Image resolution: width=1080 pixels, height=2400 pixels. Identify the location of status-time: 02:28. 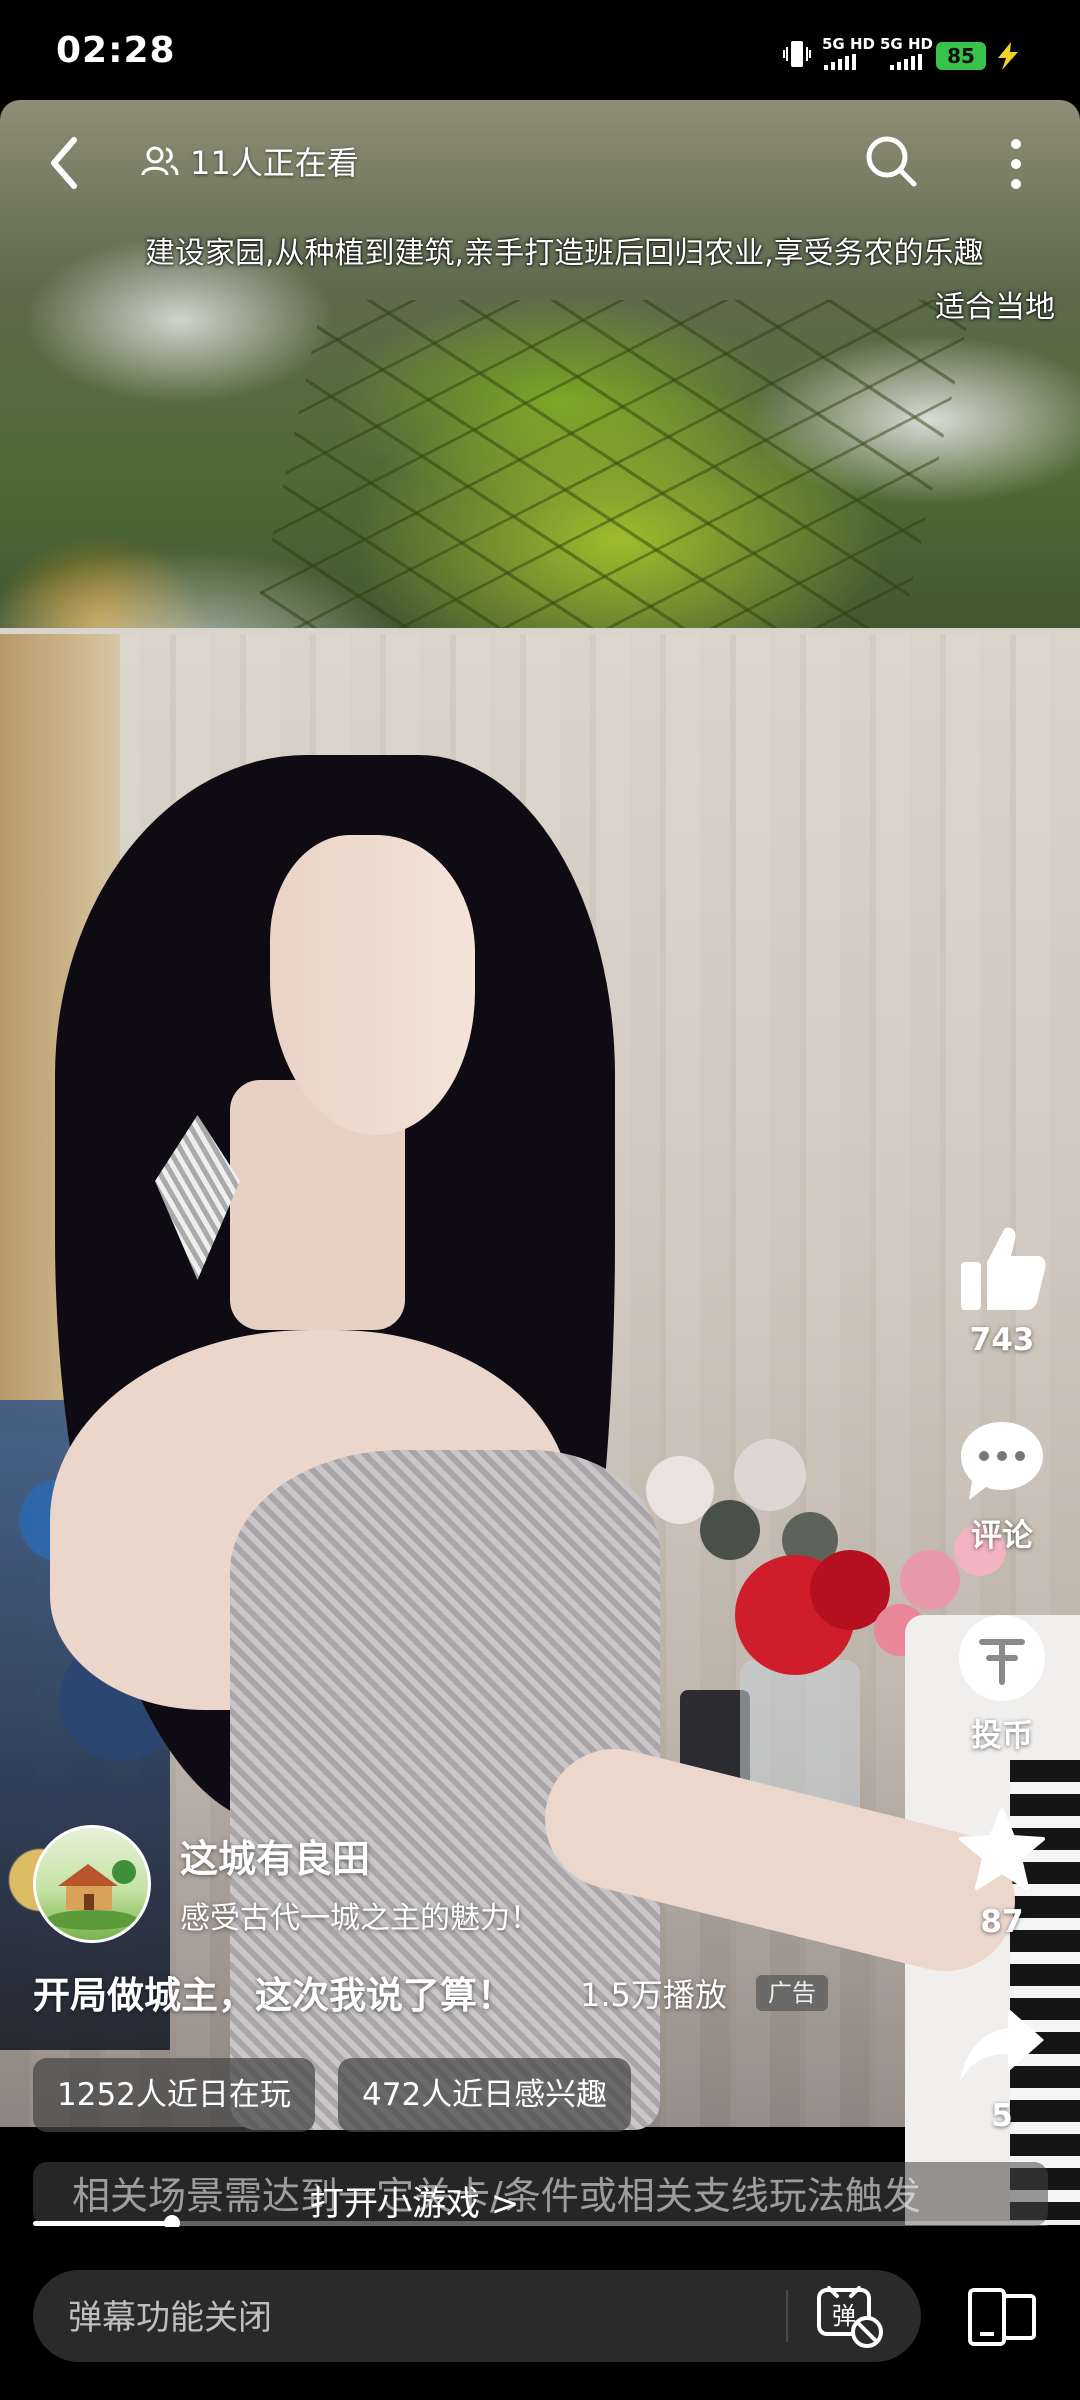
(116, 50).